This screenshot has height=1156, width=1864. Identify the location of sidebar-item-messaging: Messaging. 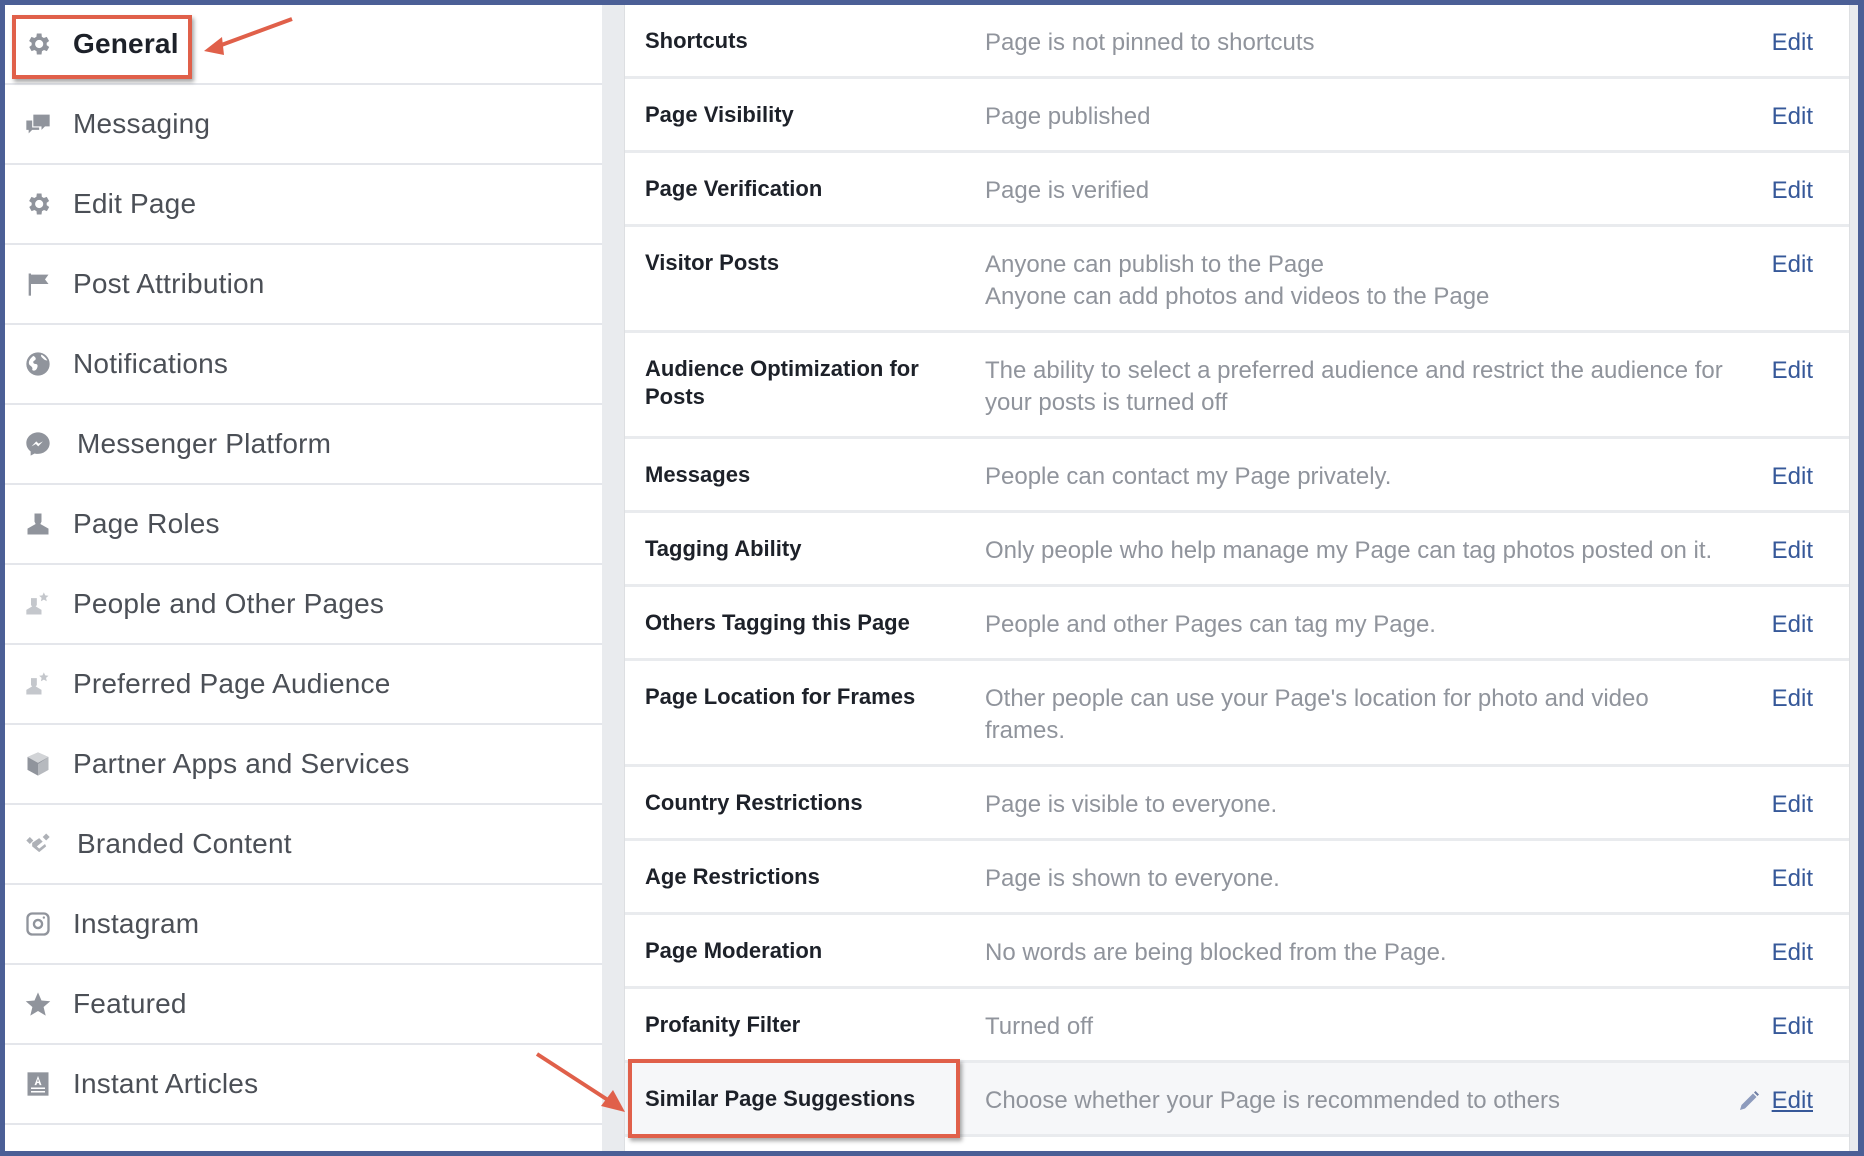
(303, 125).